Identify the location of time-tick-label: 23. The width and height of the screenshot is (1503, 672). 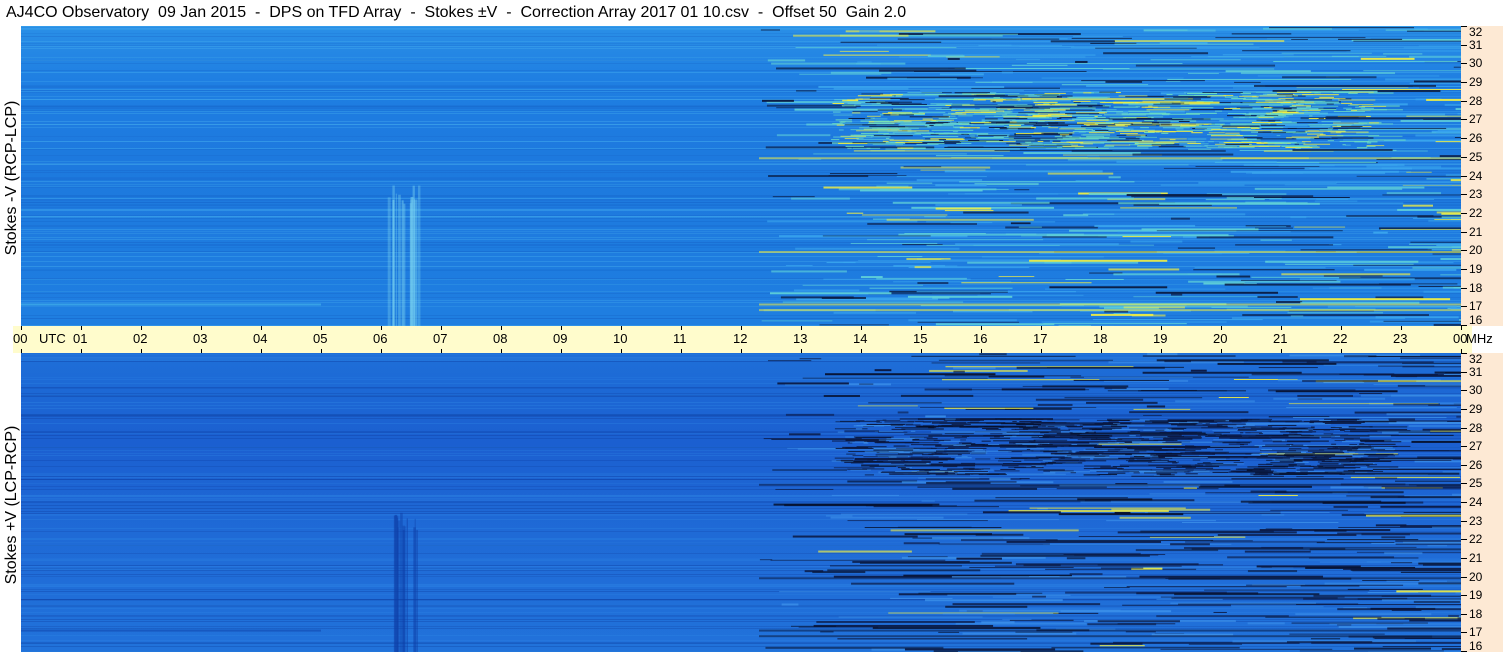
(1400, 338).